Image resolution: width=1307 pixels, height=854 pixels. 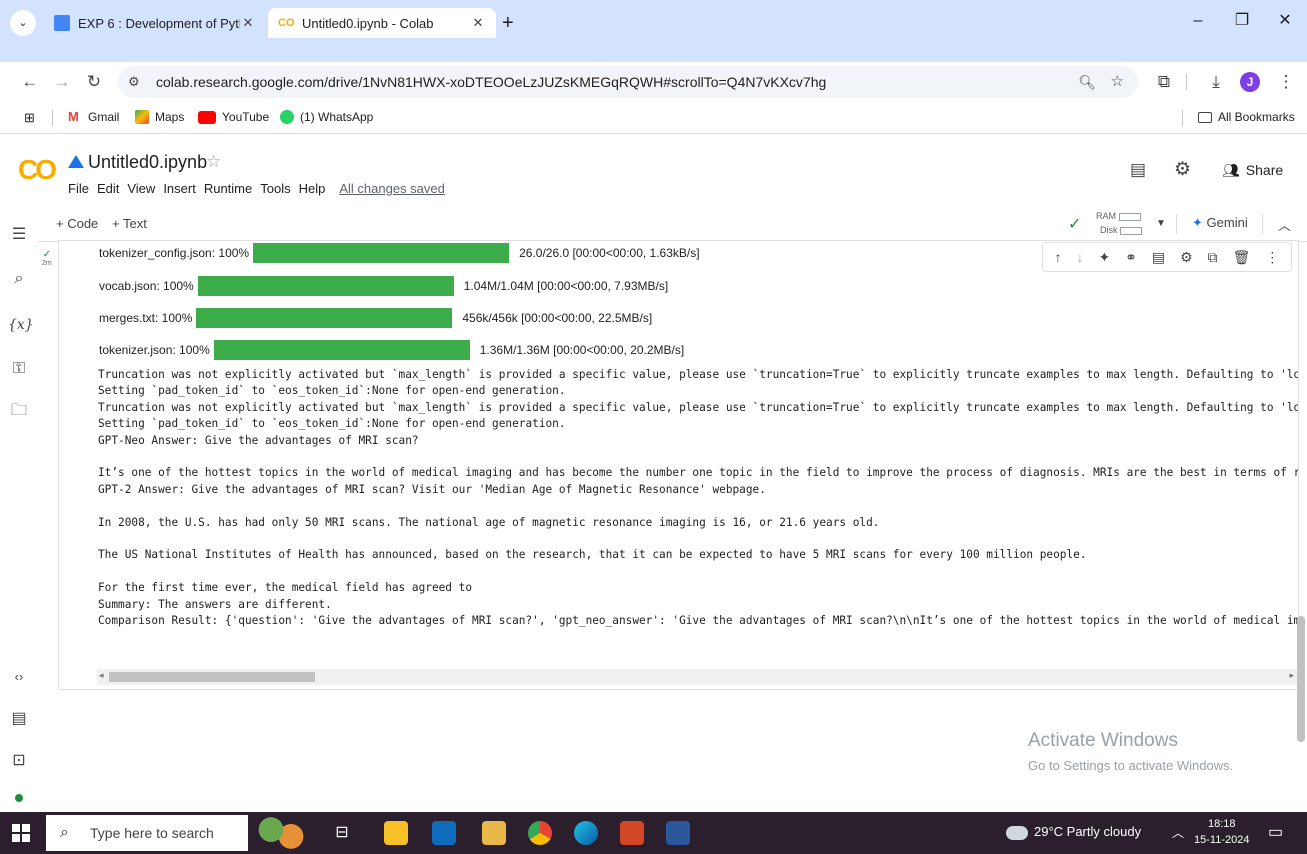 I want to click on minimize-icon: –, so click(x=1198, y=21).